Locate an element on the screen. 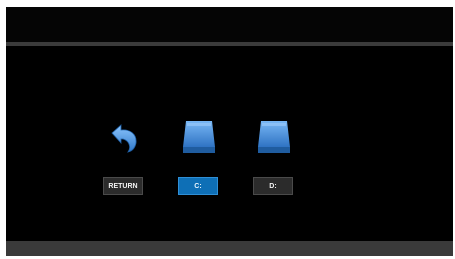  drive-c-label: C: is located at coordinates (198, 186).